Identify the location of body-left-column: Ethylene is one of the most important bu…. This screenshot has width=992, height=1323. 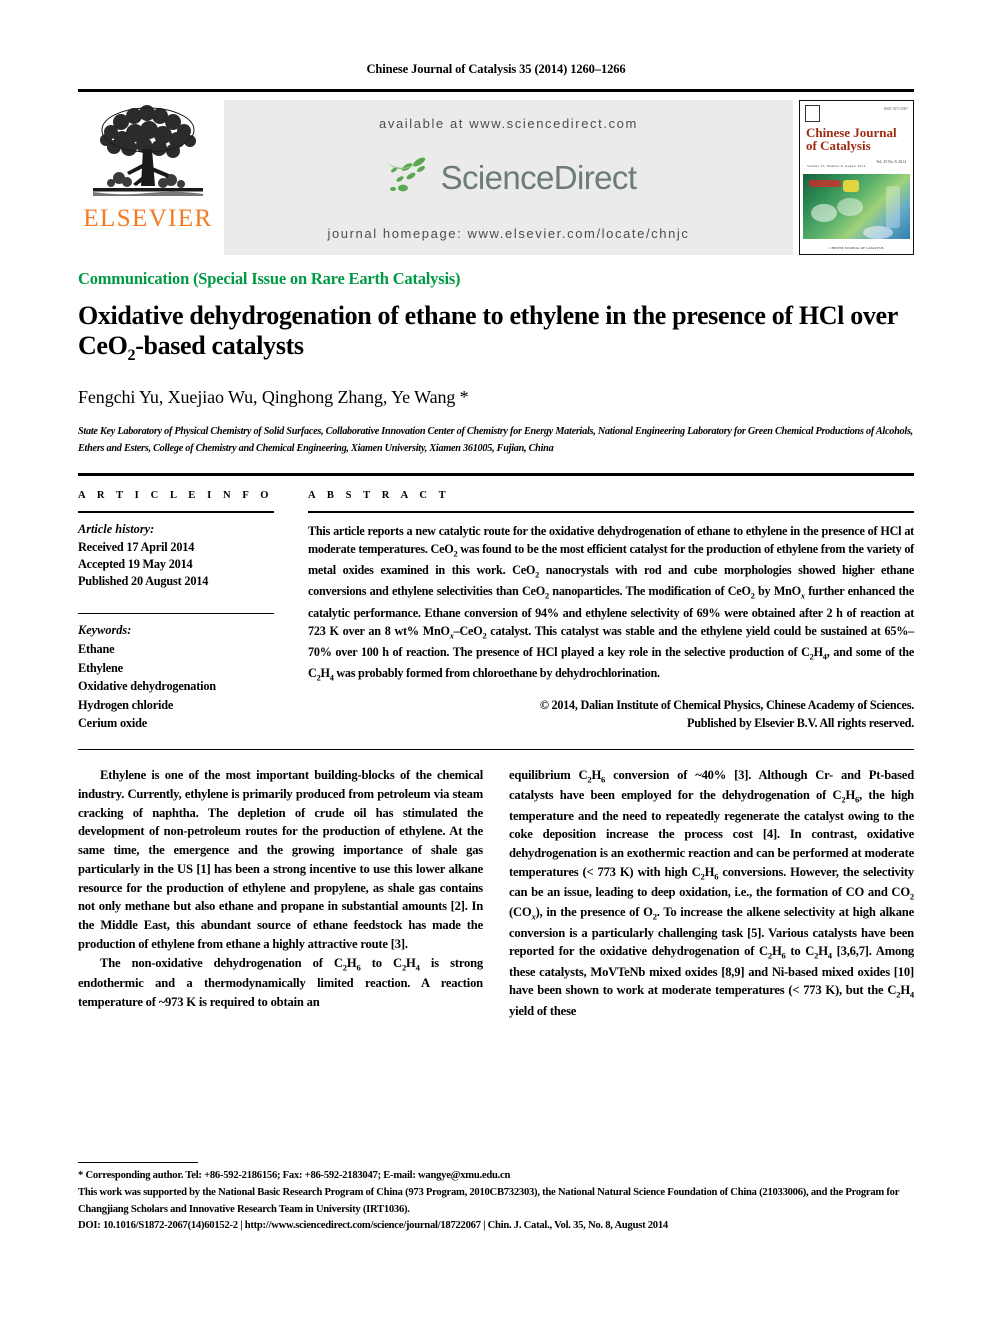
(280, 893).